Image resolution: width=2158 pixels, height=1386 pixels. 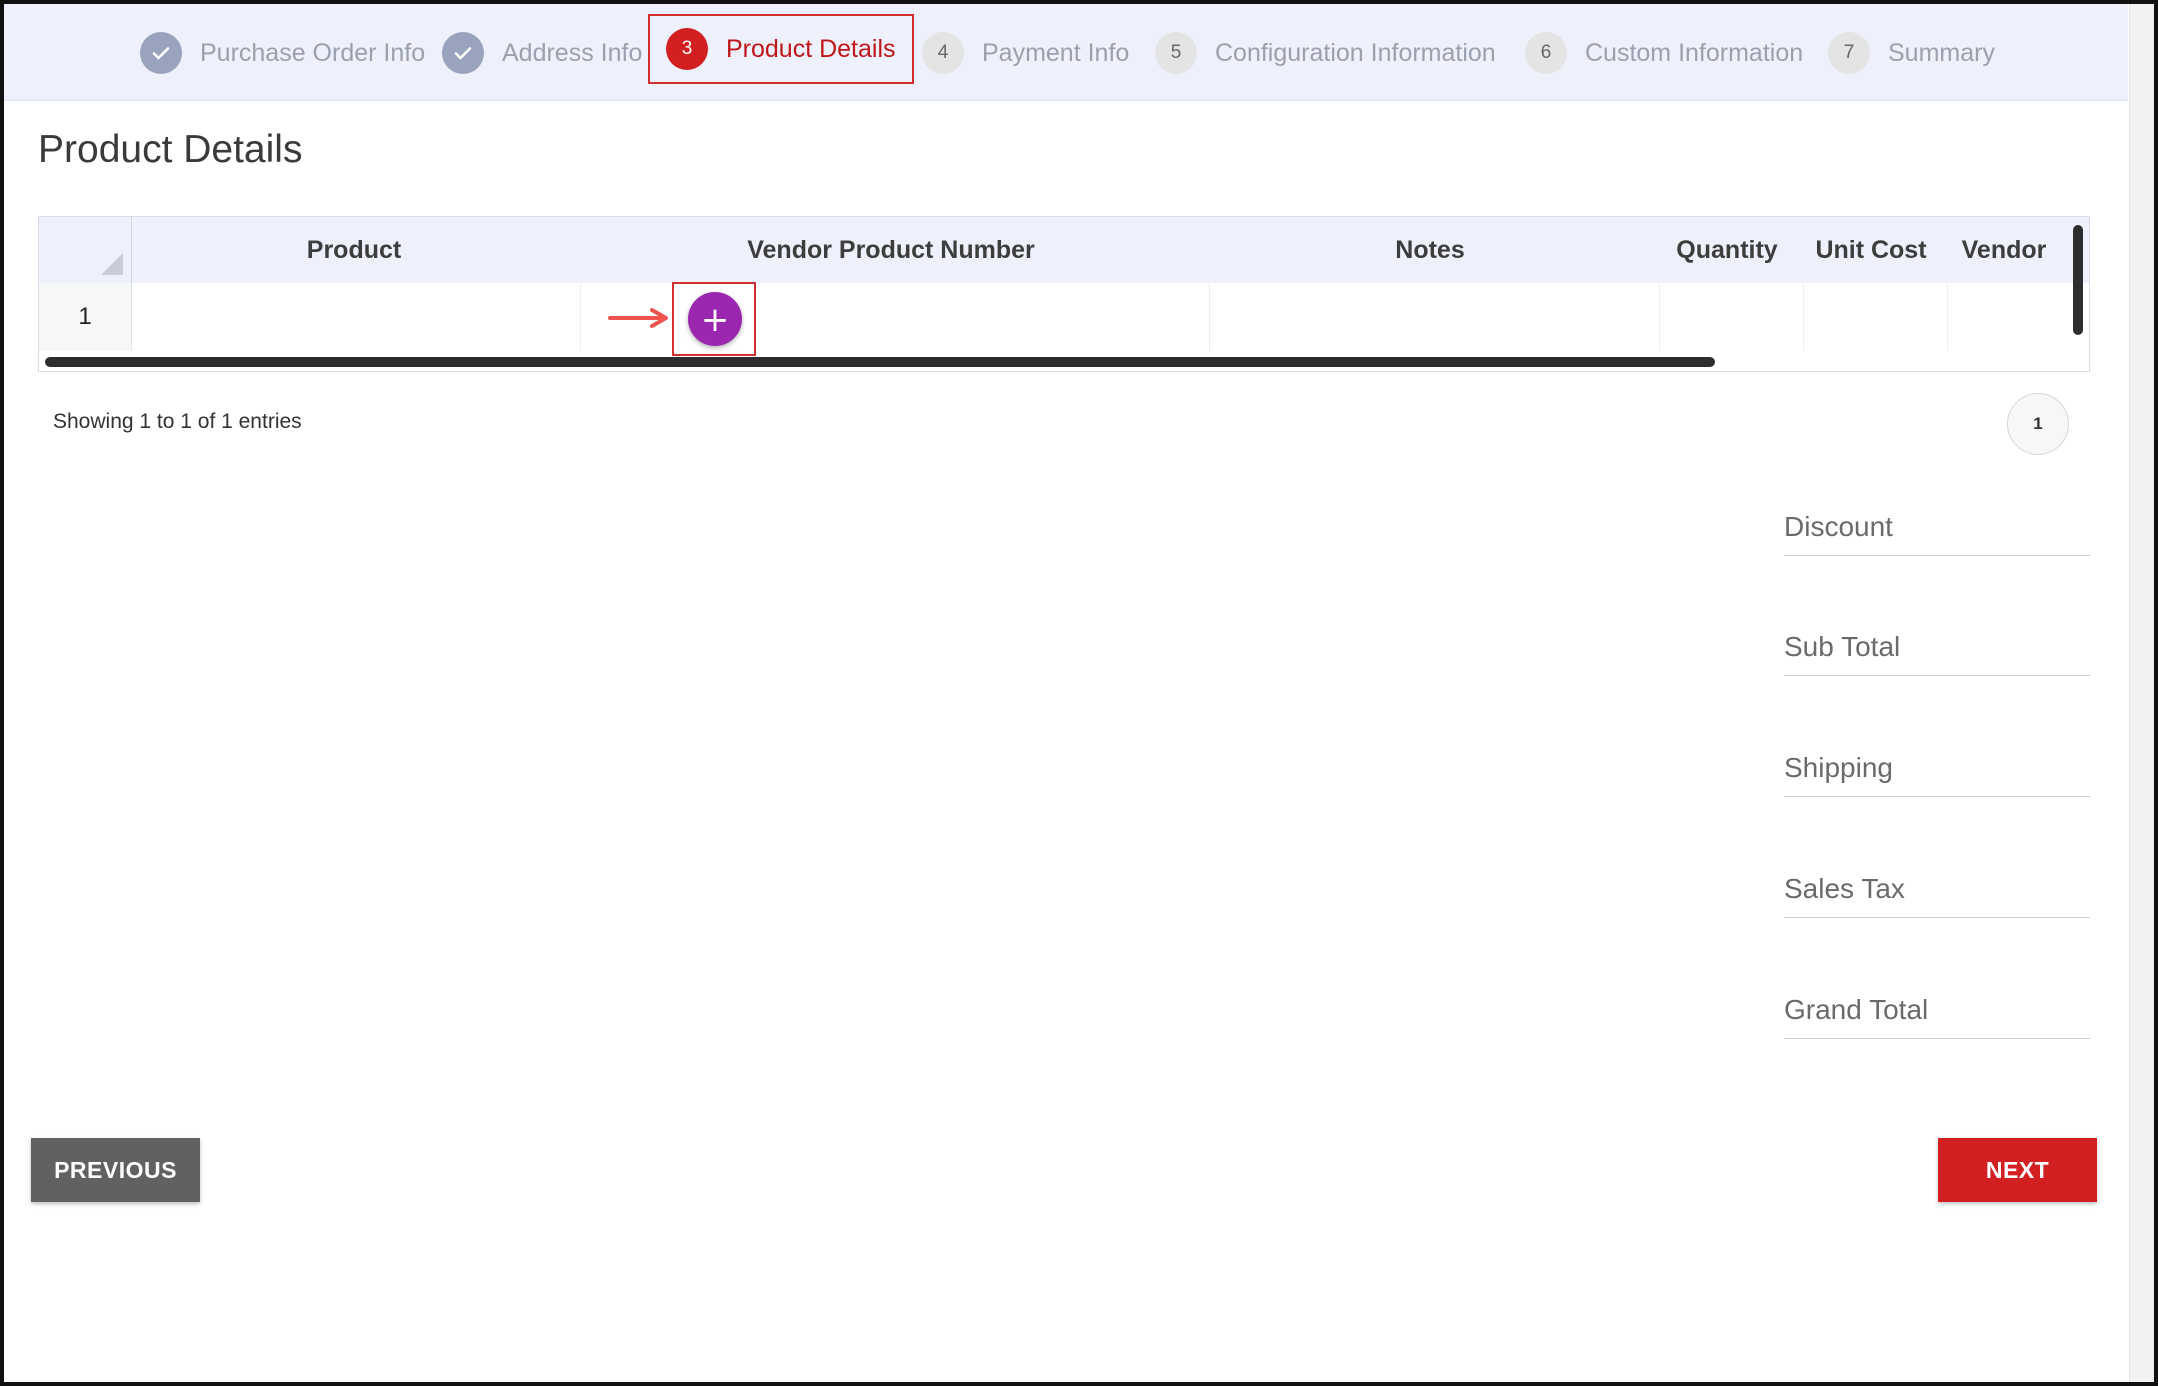 I want to click on add-product-highlight: +, so click(x=714, y=319).